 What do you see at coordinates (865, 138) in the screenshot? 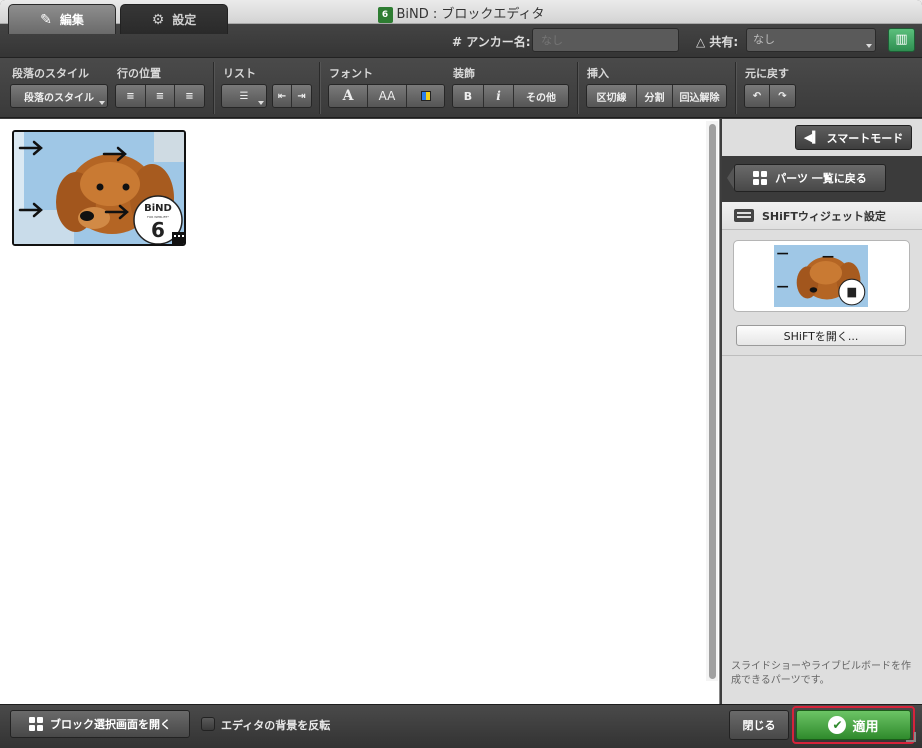
I see `smart-mode-label: スマートモード` at bounding box center [865, 138].